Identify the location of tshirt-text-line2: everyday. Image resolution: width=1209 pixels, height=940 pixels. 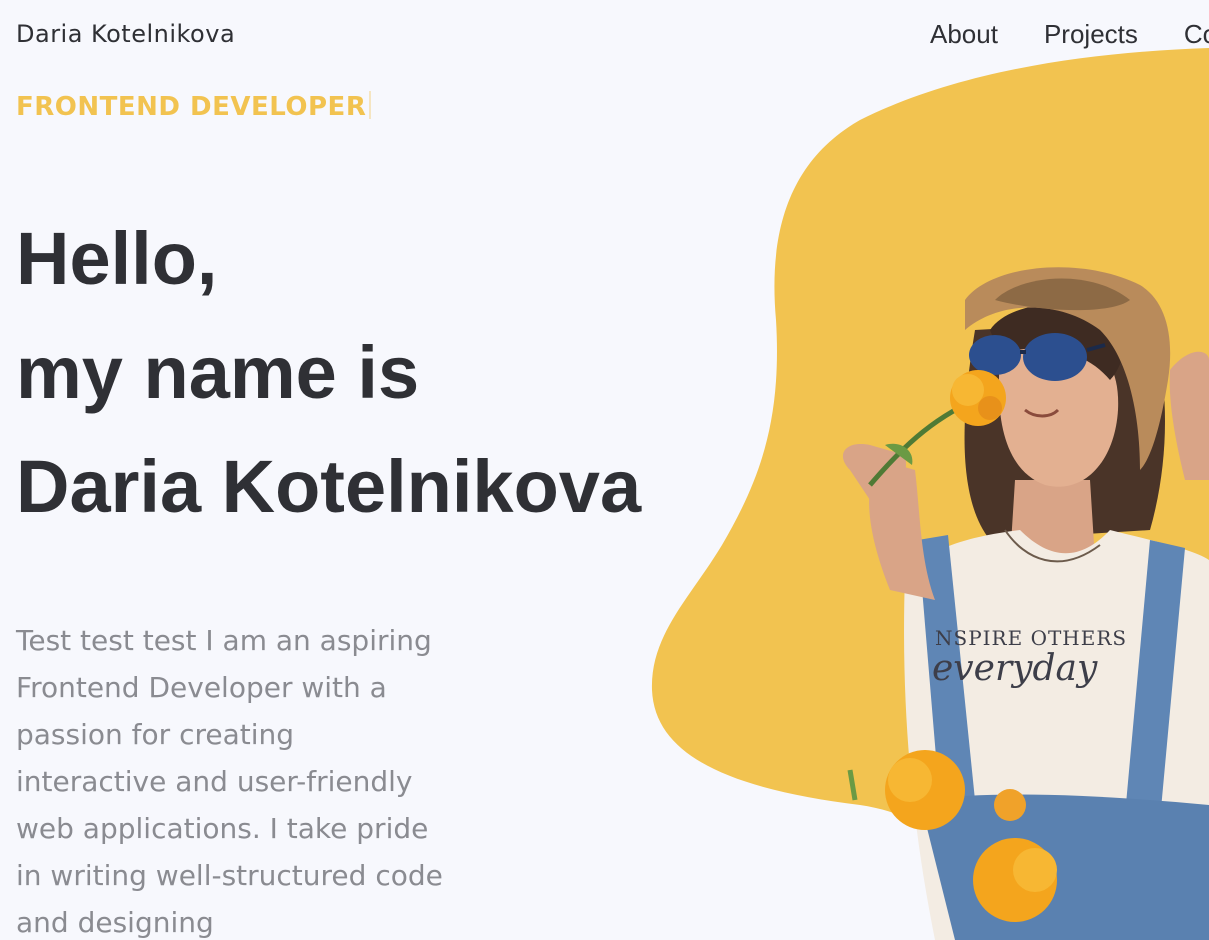
(1015, 668).